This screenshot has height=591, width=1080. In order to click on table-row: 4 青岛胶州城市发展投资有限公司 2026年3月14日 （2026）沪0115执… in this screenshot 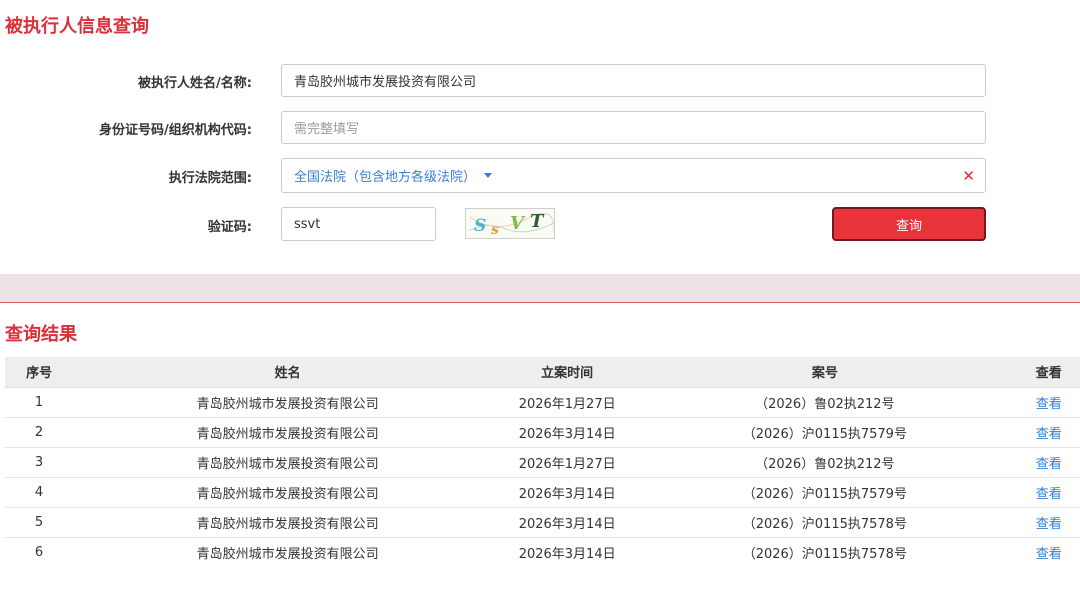, I will do `click(542, 492)`.